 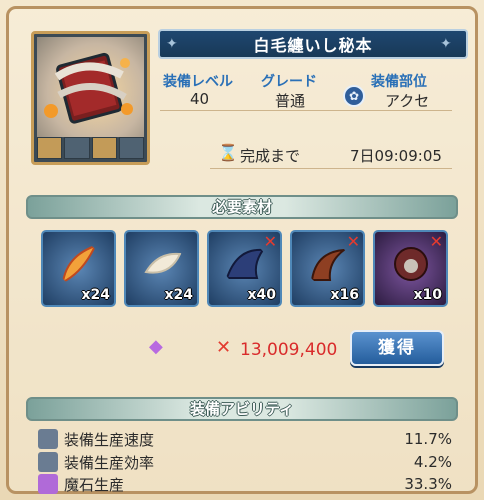 What do you see at coordinates (407, 101) in the screenshot?
I see `slot-value: アクセ` at bounding box center [407, 101].